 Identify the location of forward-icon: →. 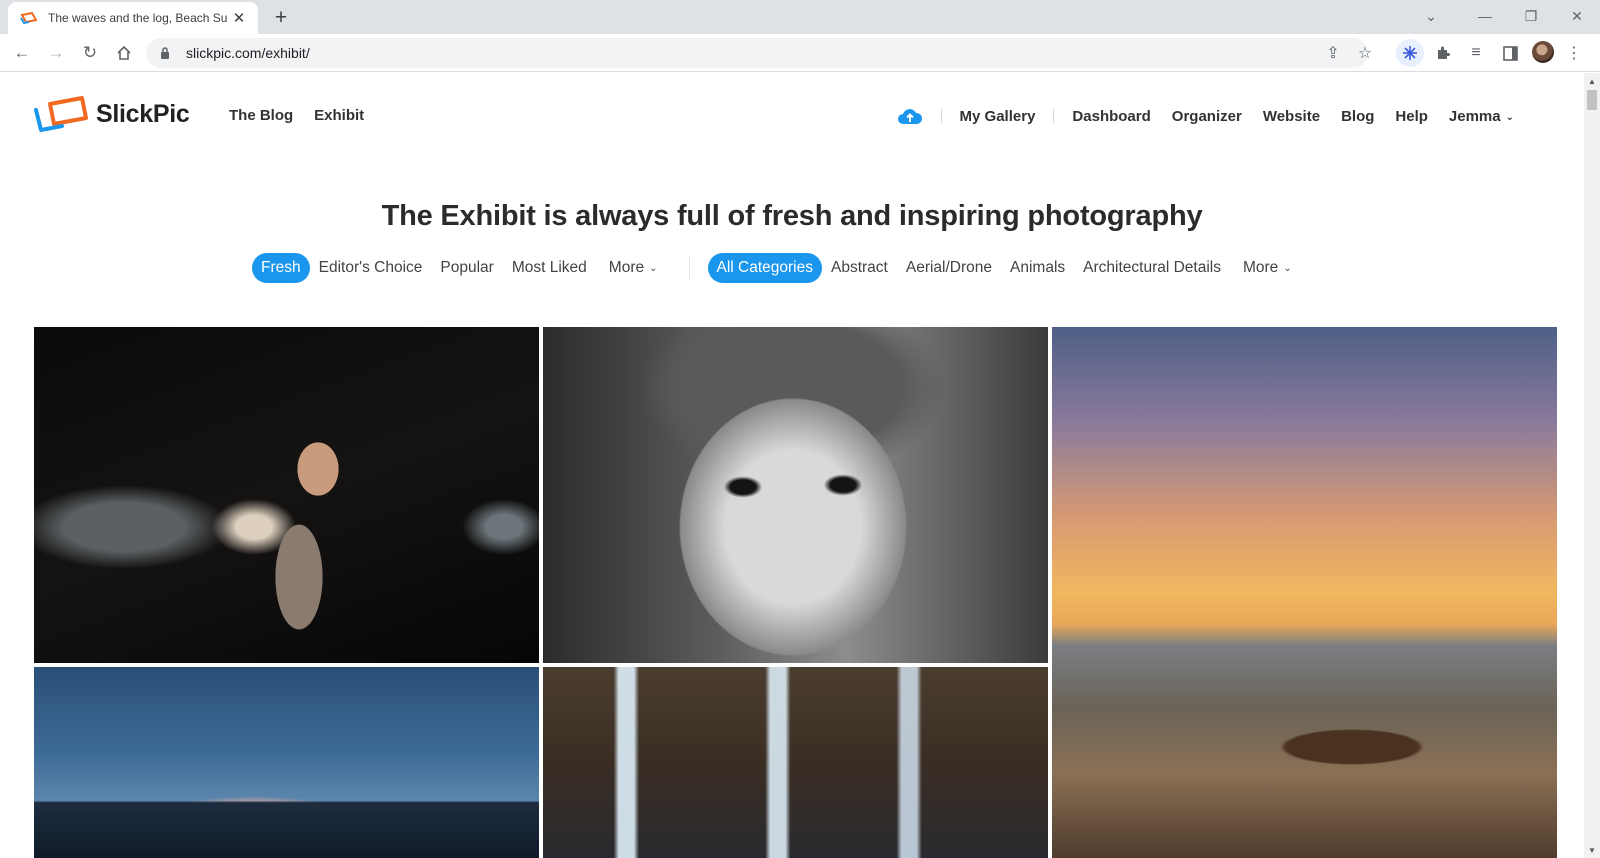
(56, 53).